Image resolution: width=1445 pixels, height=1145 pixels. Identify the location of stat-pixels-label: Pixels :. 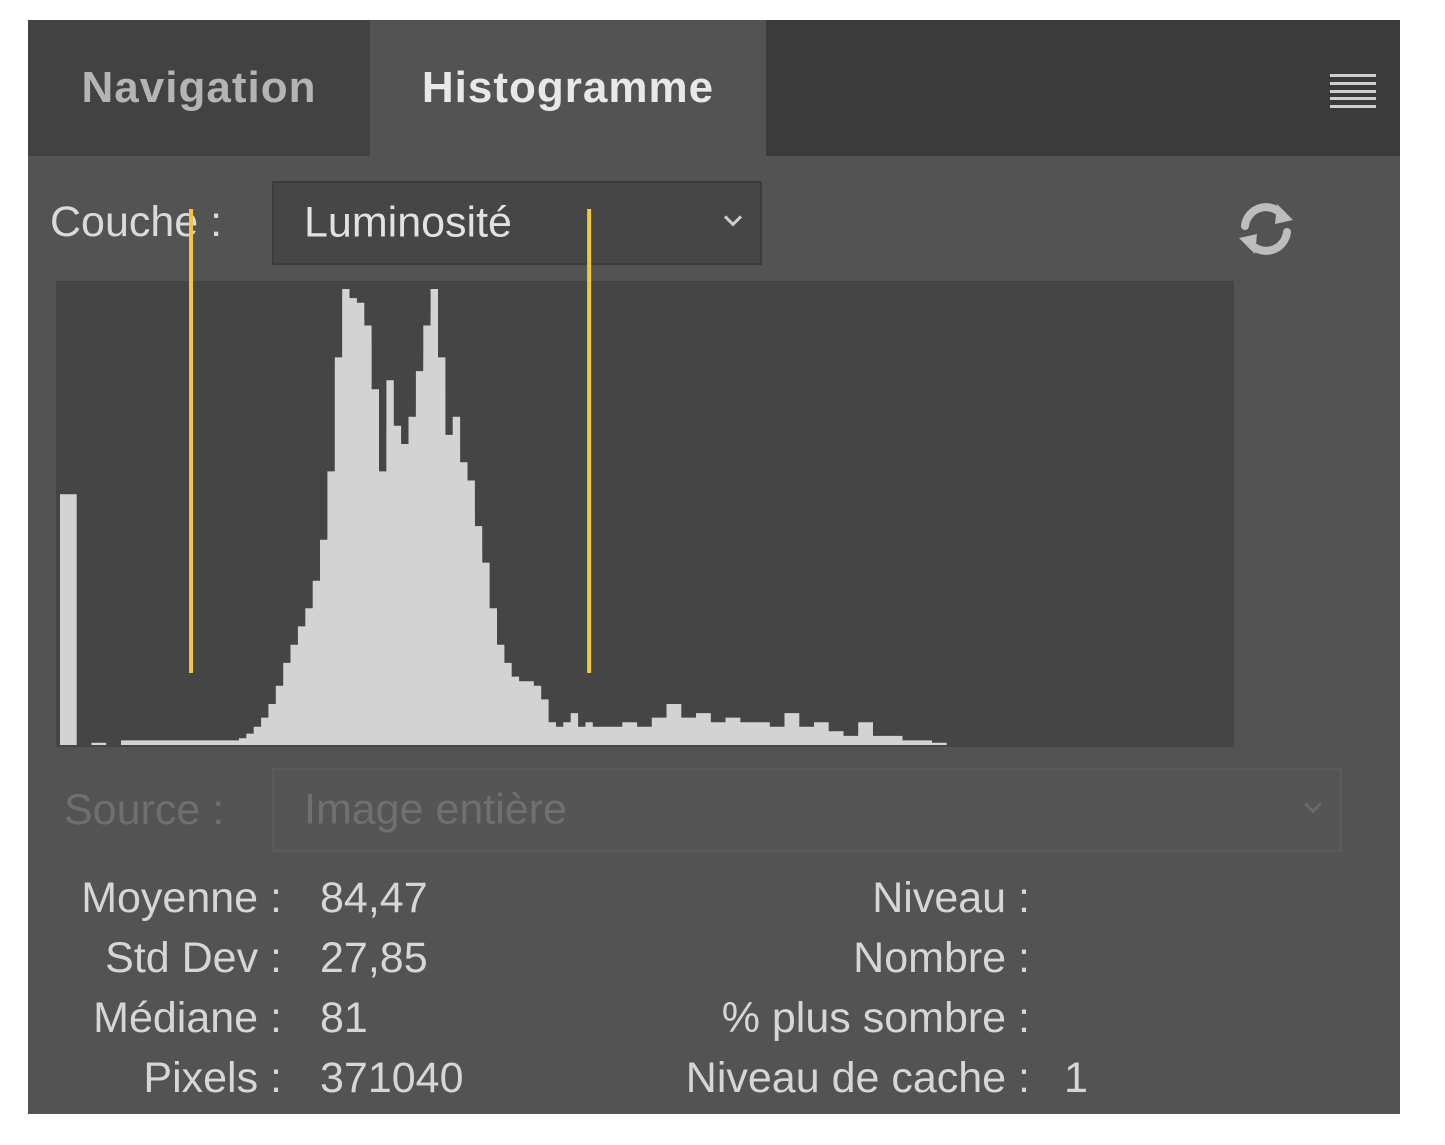
(212, 1078).